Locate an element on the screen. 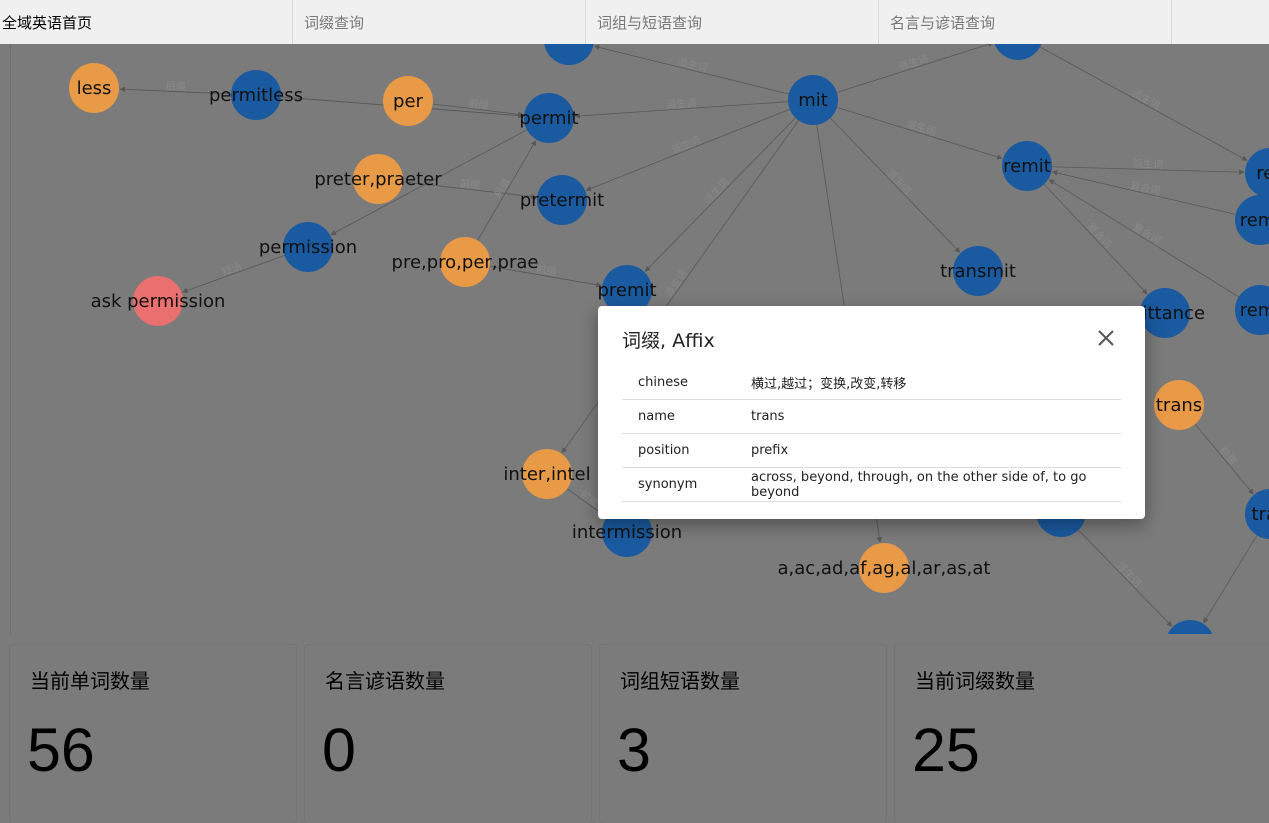 This screenshot has height=823, width=1269. graph-node-prepro: pre,pro,per,prae is located at coordinates (465, 262).